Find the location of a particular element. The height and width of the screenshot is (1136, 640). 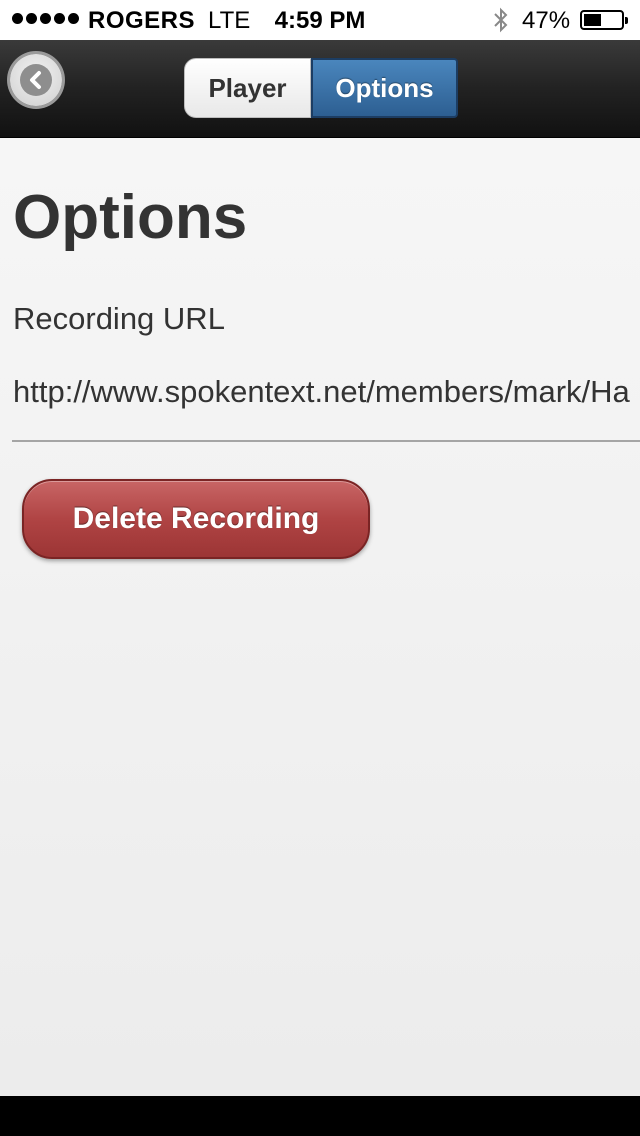

battery-icon is located at coordinates (604, 20).